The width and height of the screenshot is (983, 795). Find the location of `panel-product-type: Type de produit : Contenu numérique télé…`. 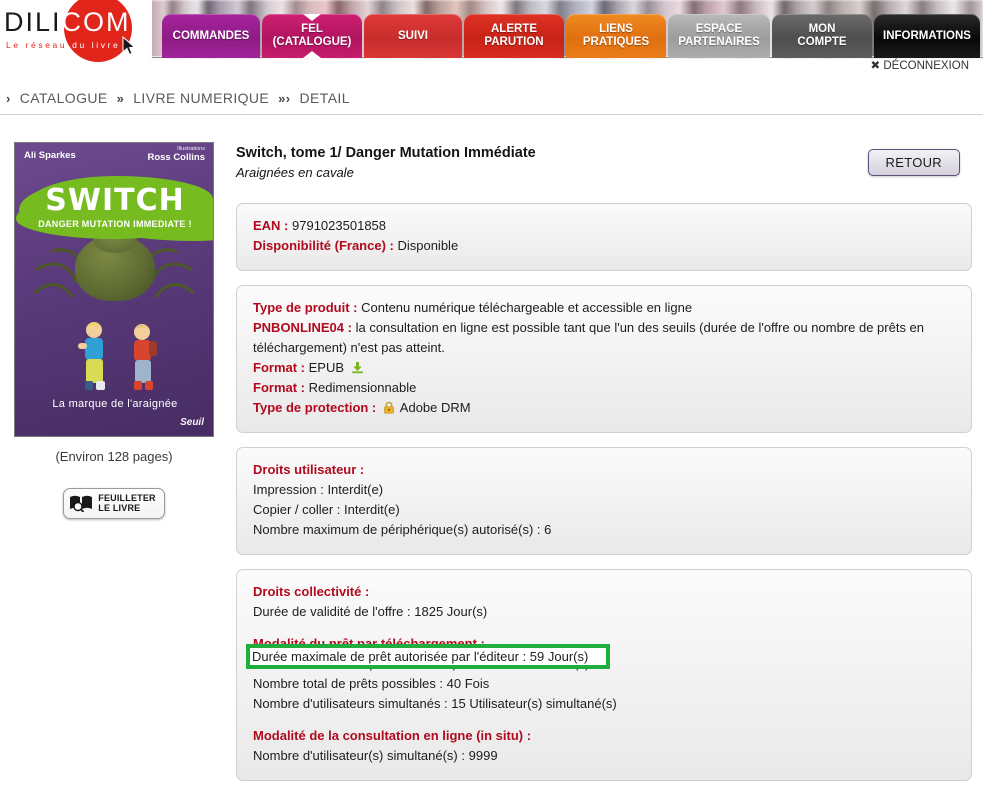

panel-product-type: Type de produit : Contenu numérique télé… is located at coordinates (604, 358).